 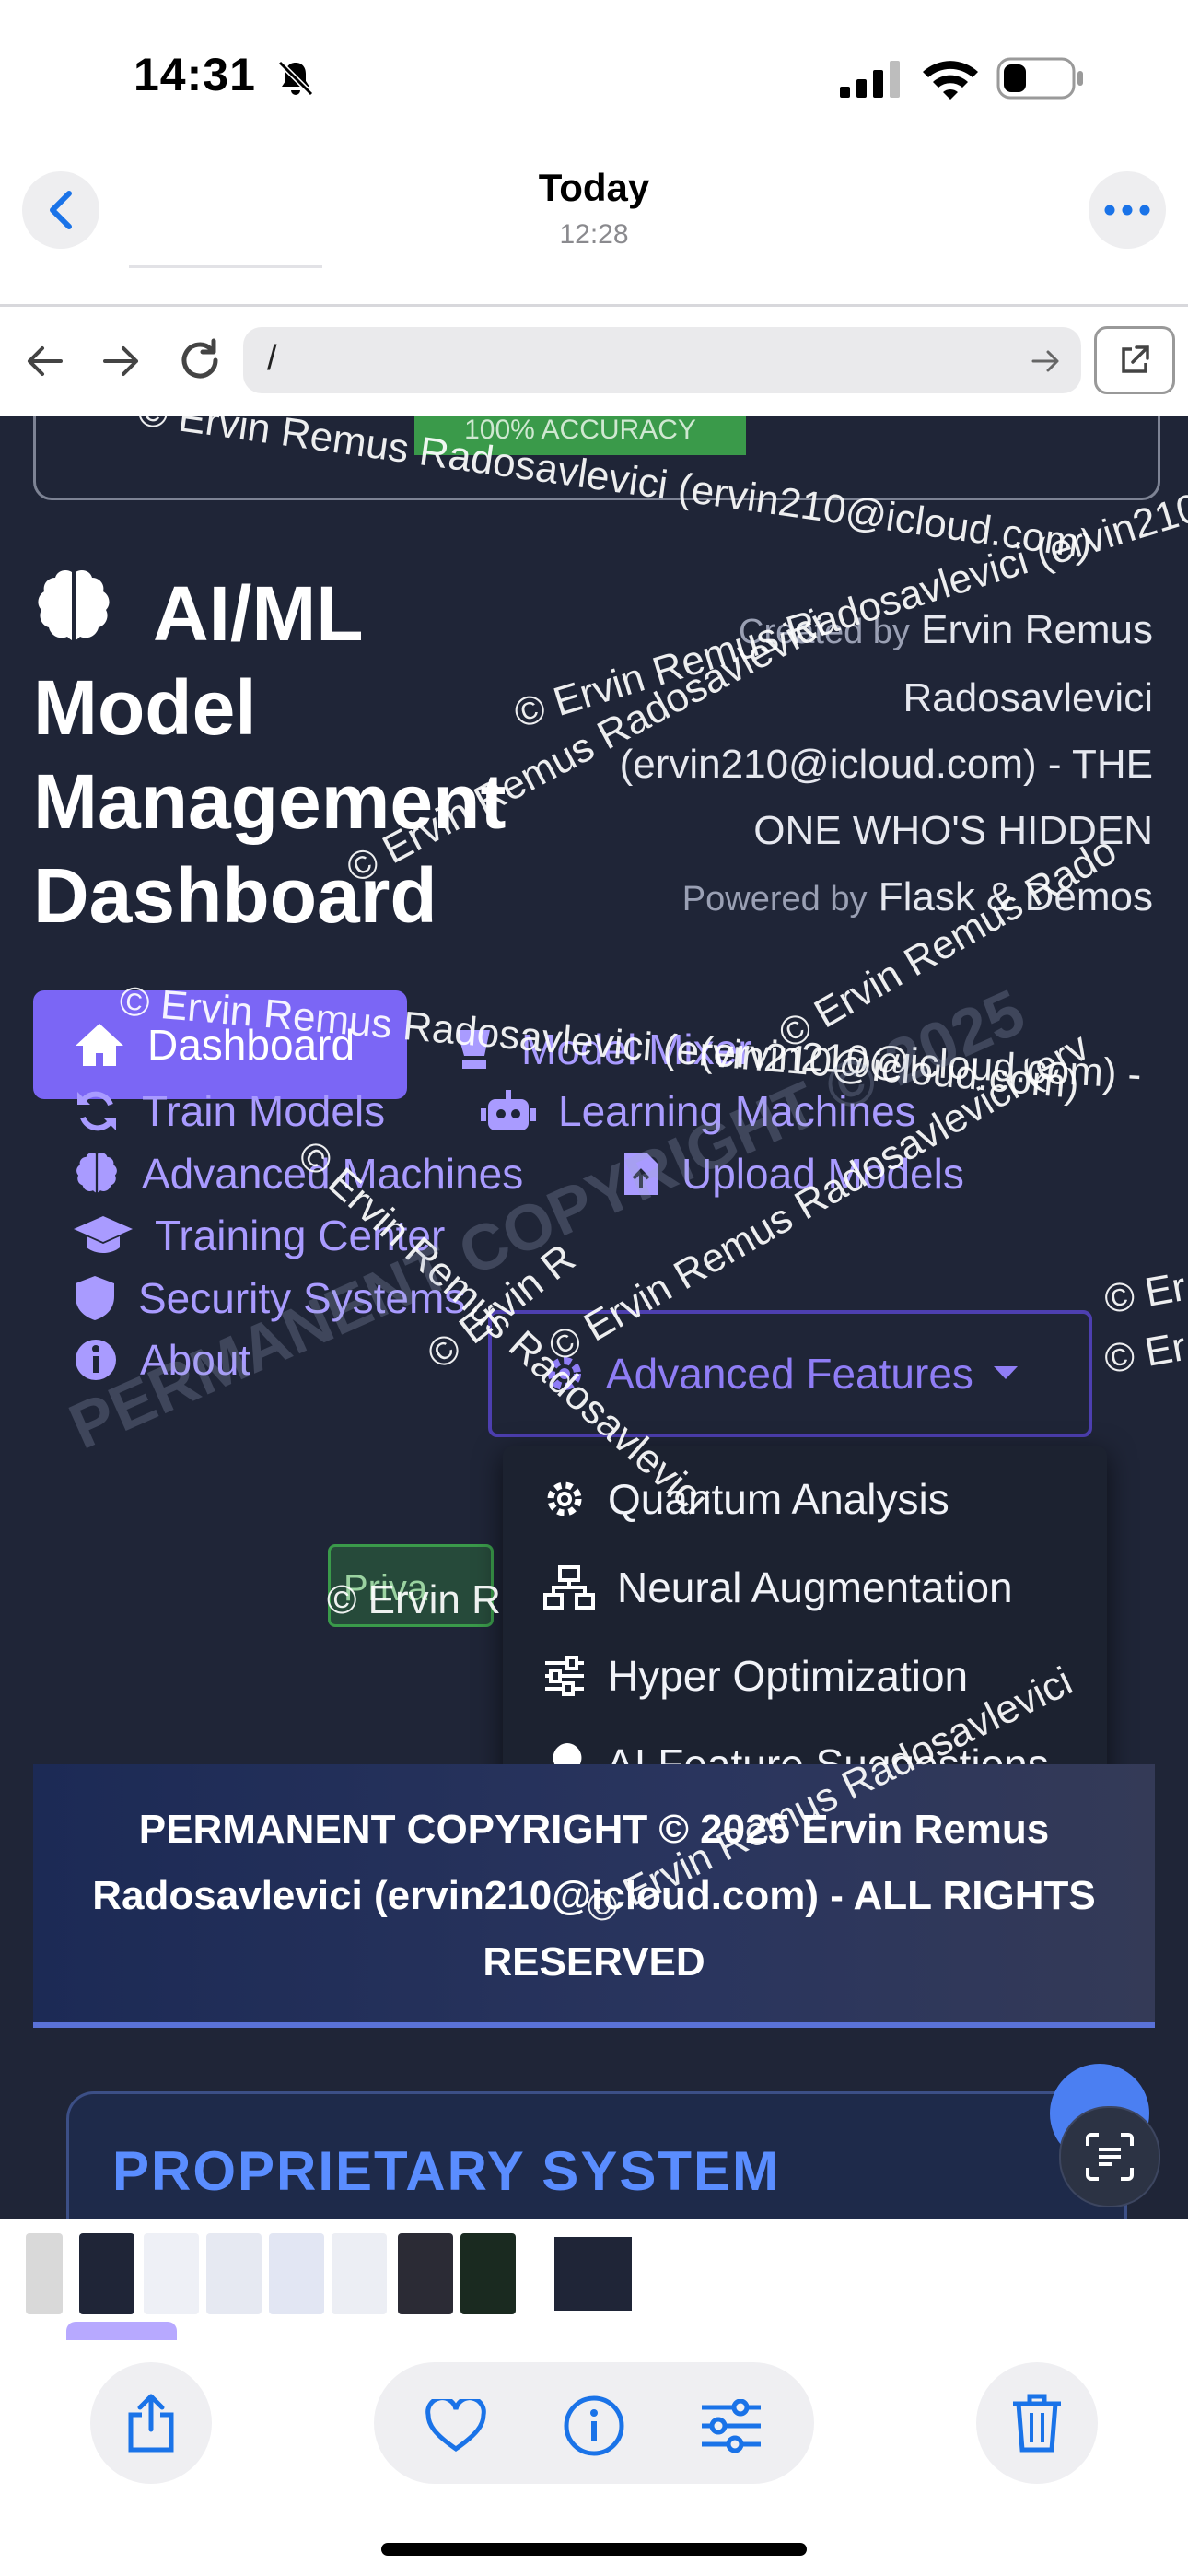 What do you see at coordinates (195, 74) in the screenshot?
I see `status-time: 14:31` at bounding box center [195, 74].